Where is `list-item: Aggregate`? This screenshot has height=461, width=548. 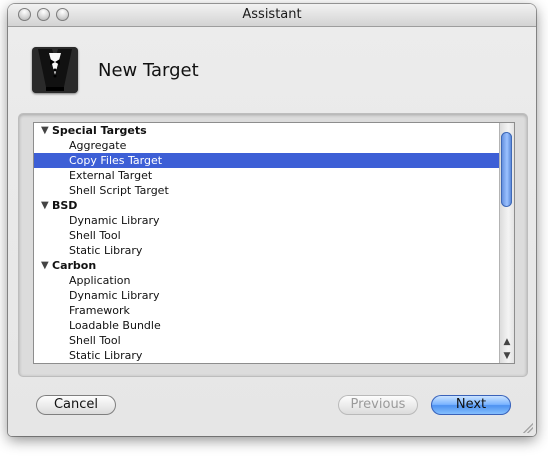 list-item: Aggregate is located at coordinates (267, 145).